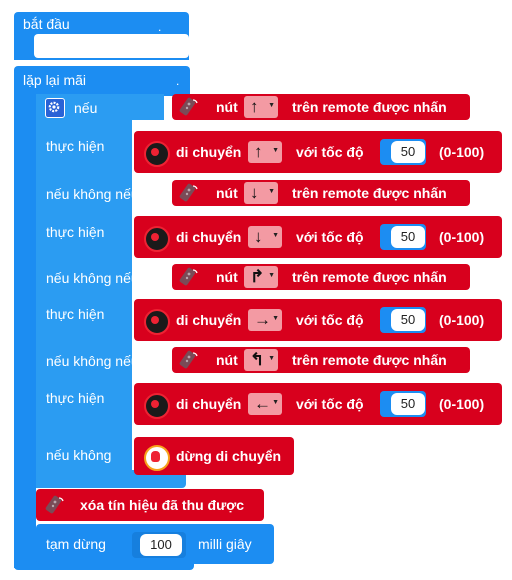 The height and width of the screenshot is (580, 512). Describe the element at coordinates (92, 194) in the screenshot. I see `else-if-label-1: nếu không nếu` at that location.